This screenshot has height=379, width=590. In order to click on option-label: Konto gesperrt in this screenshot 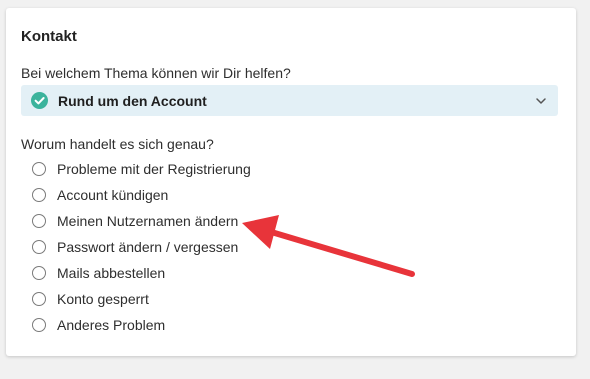, I will do `click(103, 299)`.